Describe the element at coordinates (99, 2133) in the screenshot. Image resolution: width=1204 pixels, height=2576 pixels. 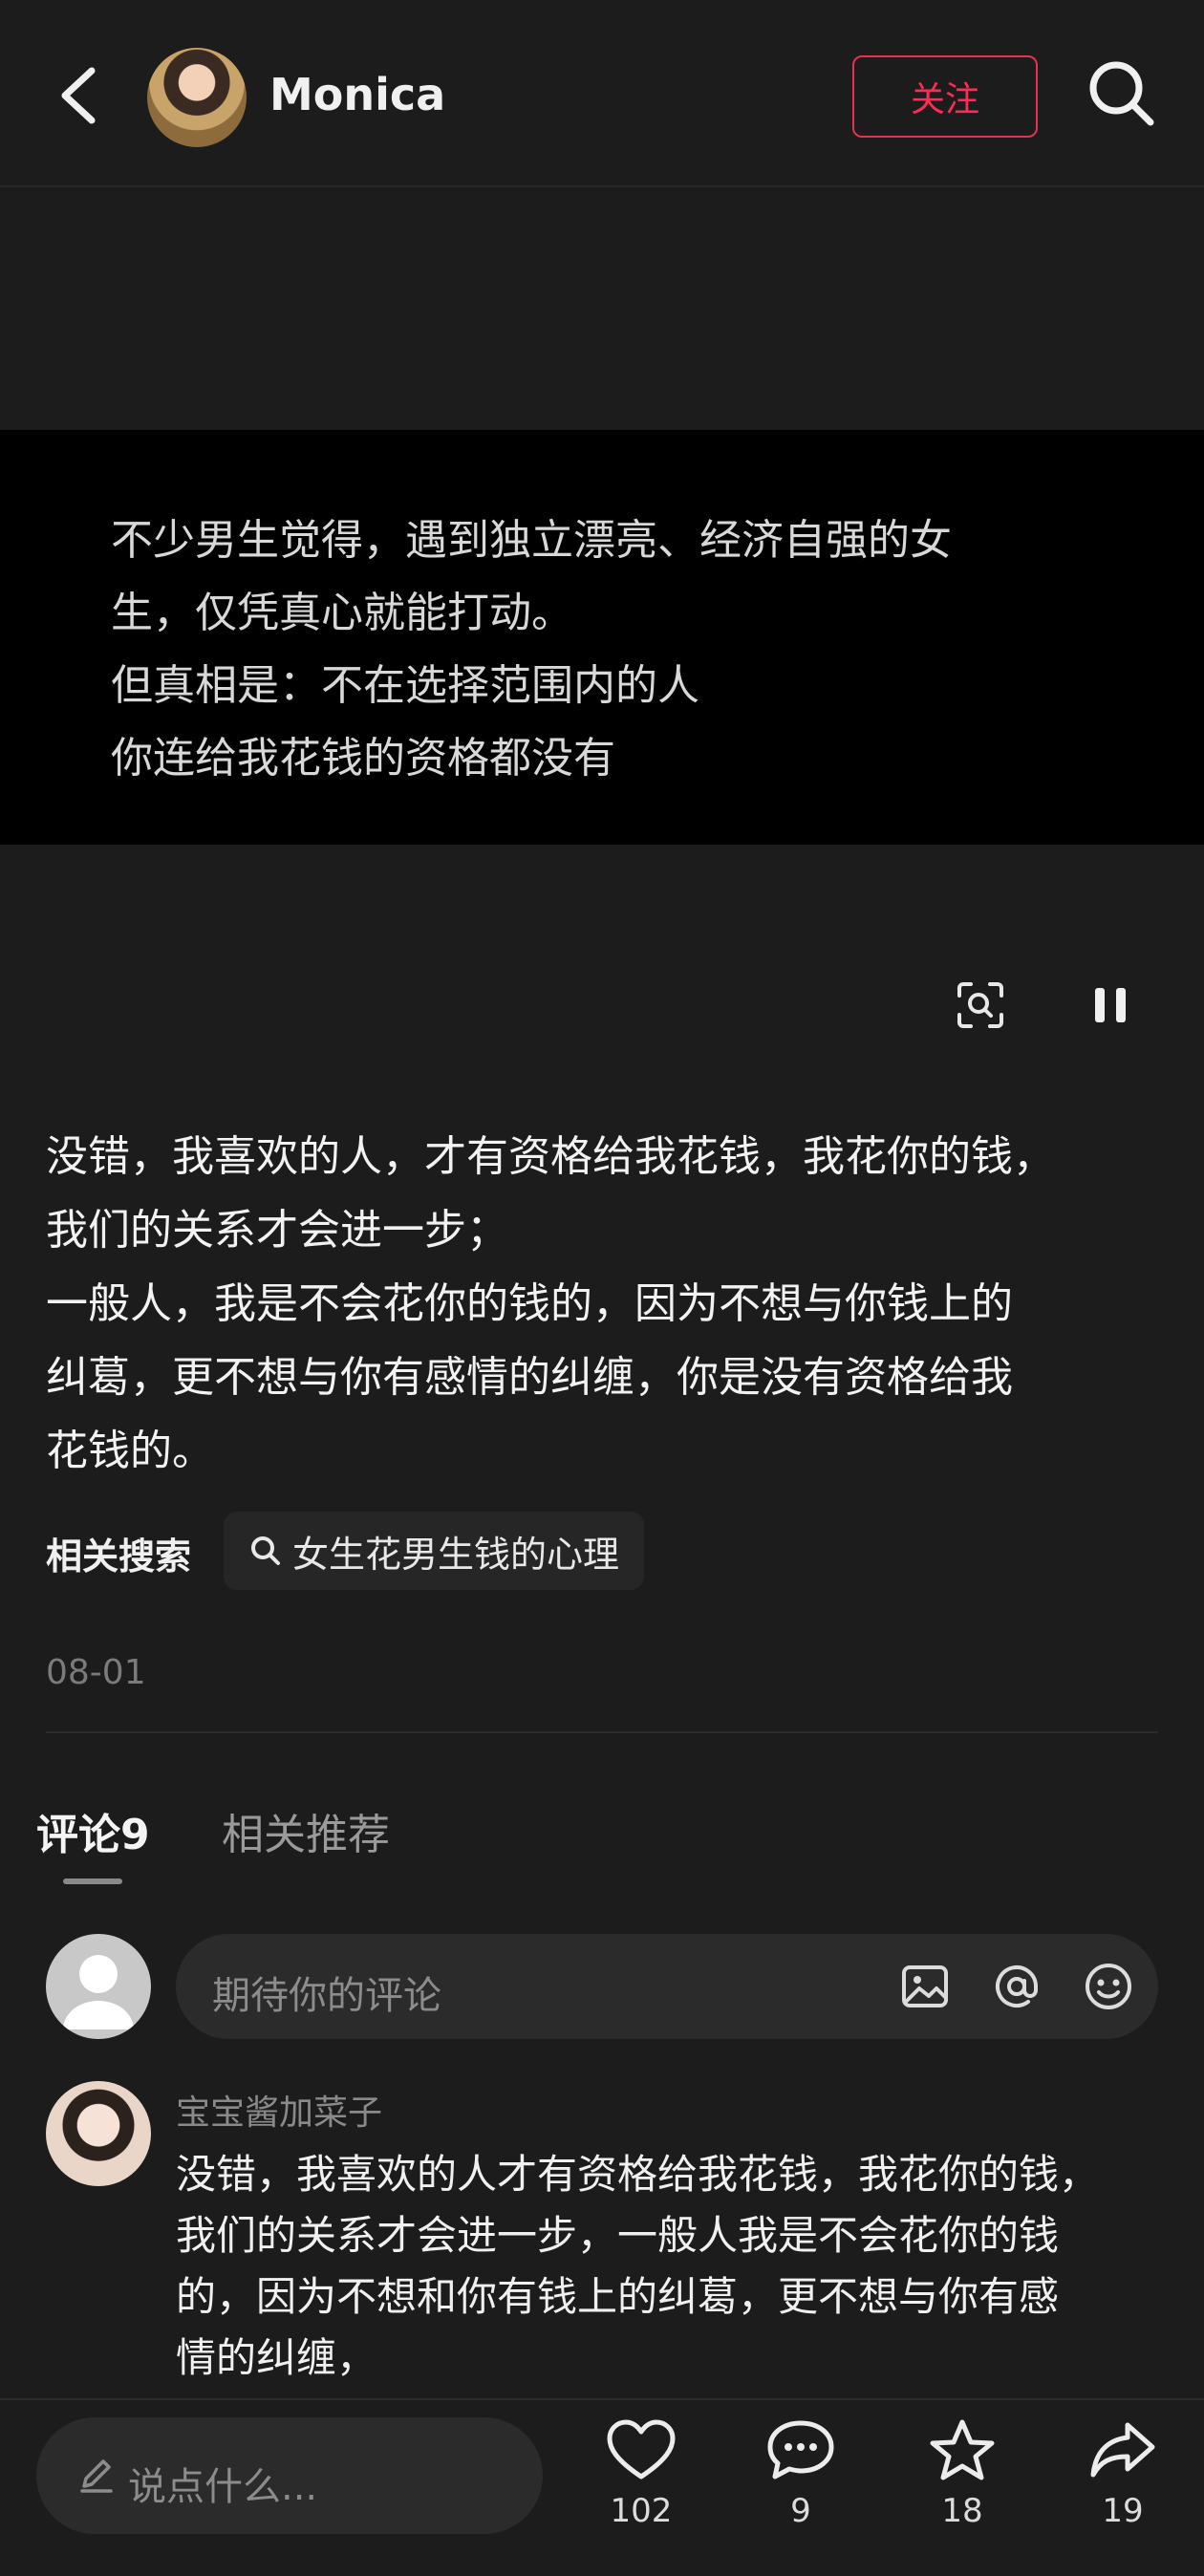
I see `commenter-avatar` at that location.